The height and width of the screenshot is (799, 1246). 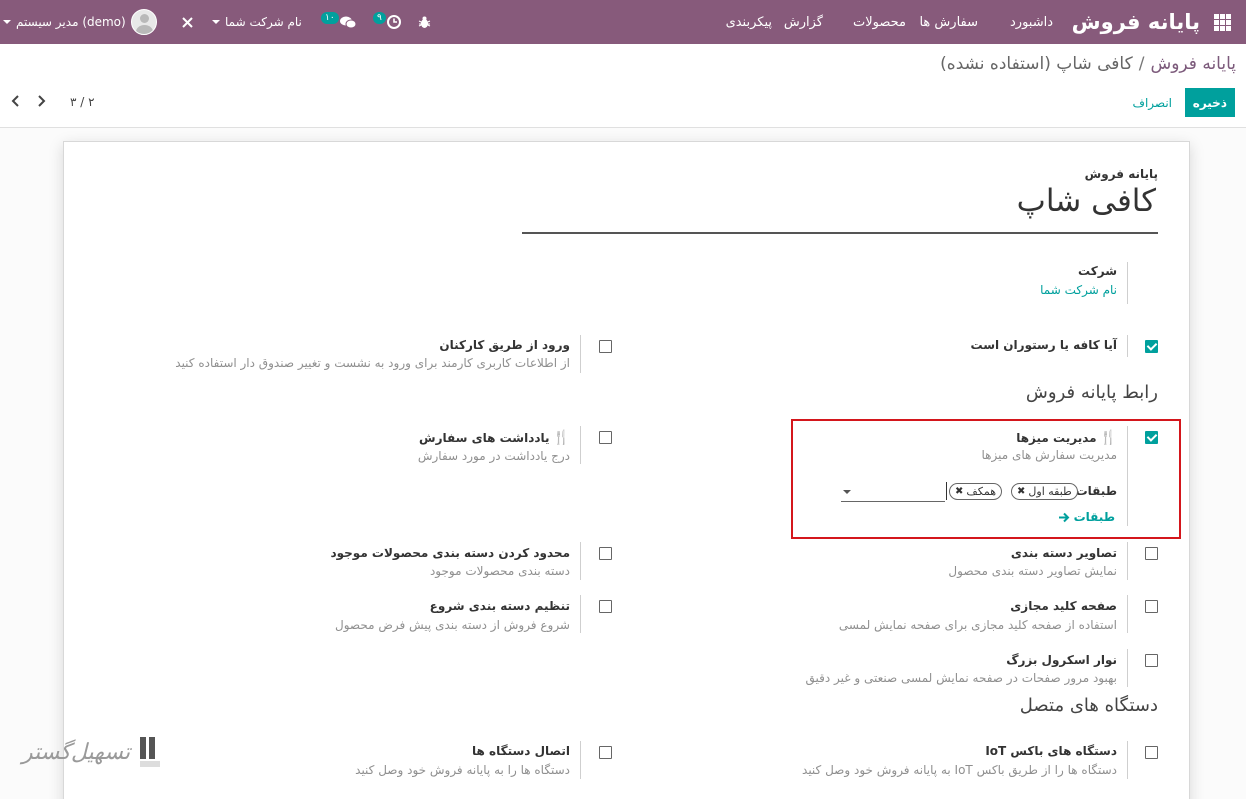 I want to click on category-images-desc: نمایش تصاویر دسته بندی محصول, so click(x=1032, y=571).